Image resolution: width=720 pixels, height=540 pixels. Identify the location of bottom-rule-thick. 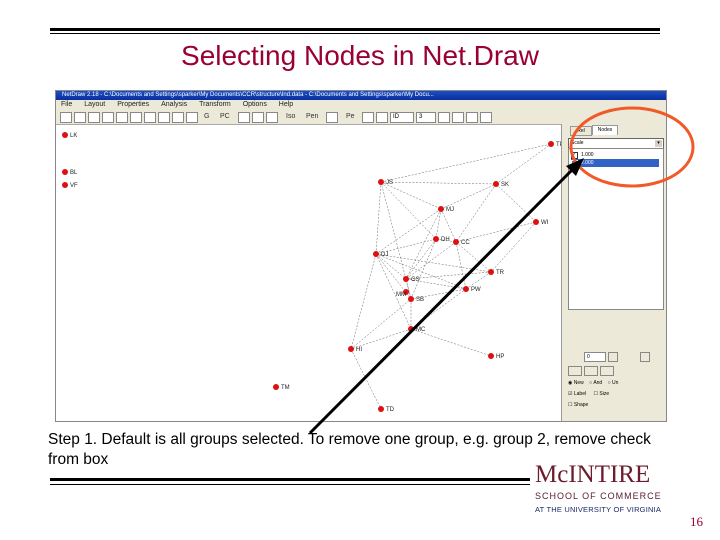
(290, 479).